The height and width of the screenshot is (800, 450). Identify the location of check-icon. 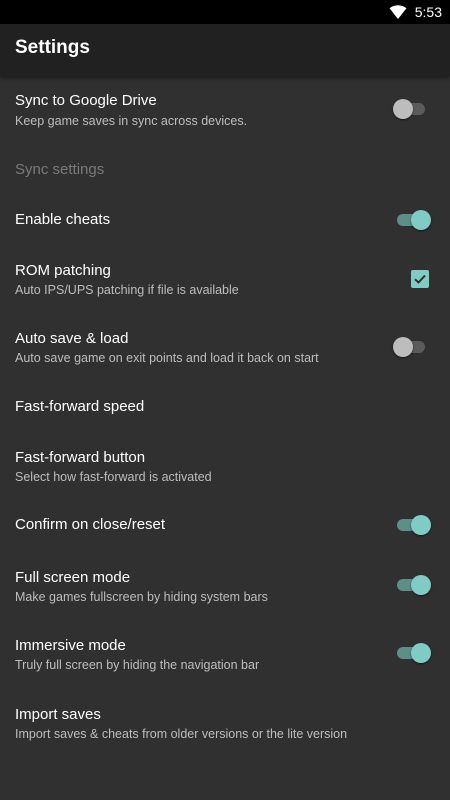
(420, 279).